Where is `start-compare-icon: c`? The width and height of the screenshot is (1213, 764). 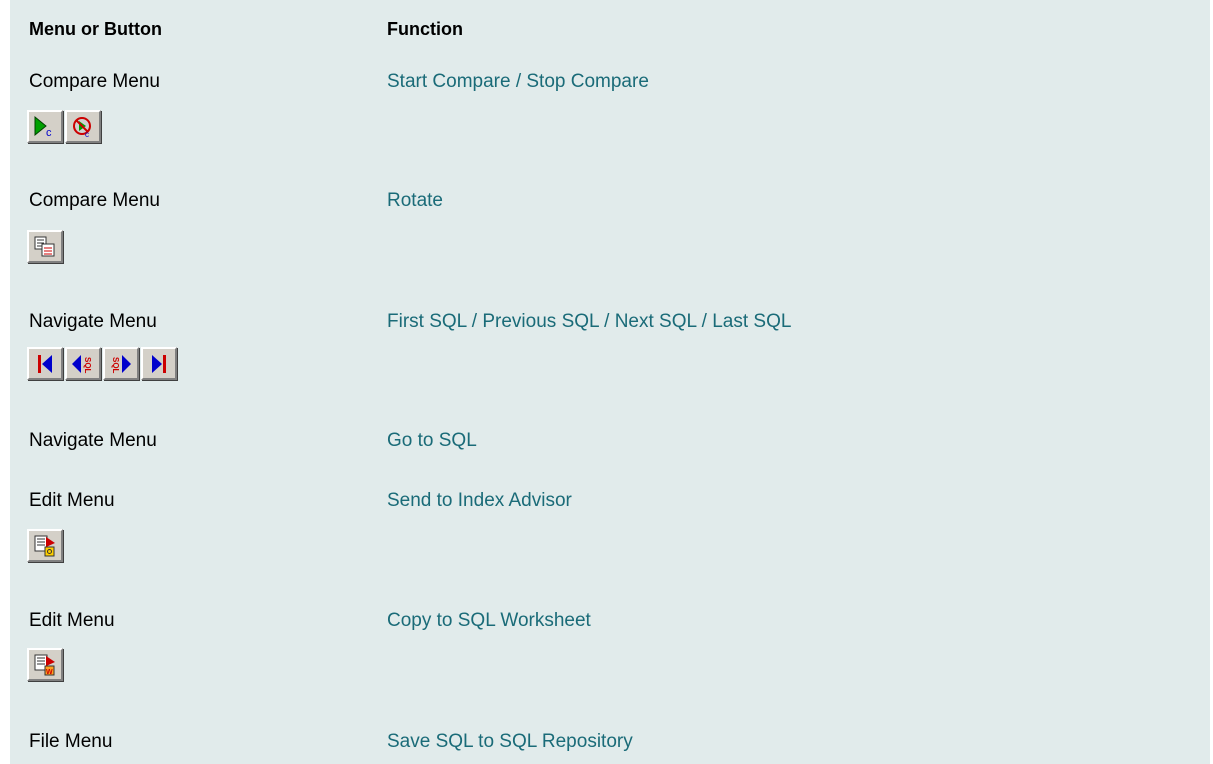 start-compare-icon: c is located at coordinates (43, 127).